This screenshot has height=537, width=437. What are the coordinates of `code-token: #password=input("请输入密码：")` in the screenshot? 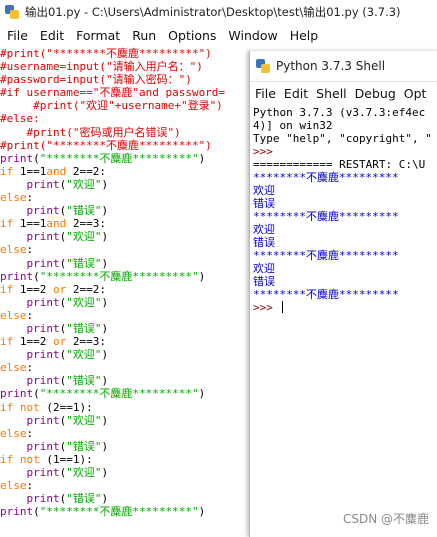 It's located at (96, 80).